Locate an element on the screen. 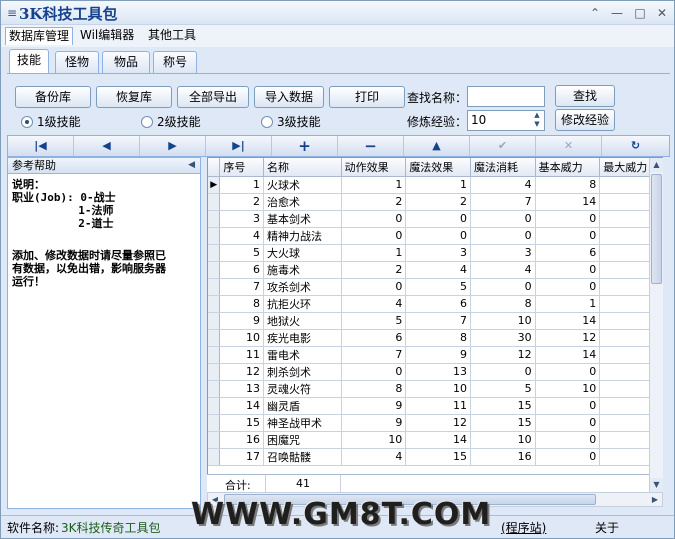 This screenshot has height=539, width=675. table-row: 17 召唤骷髅 4 15 16 0 is located at coordinates (435, 457).